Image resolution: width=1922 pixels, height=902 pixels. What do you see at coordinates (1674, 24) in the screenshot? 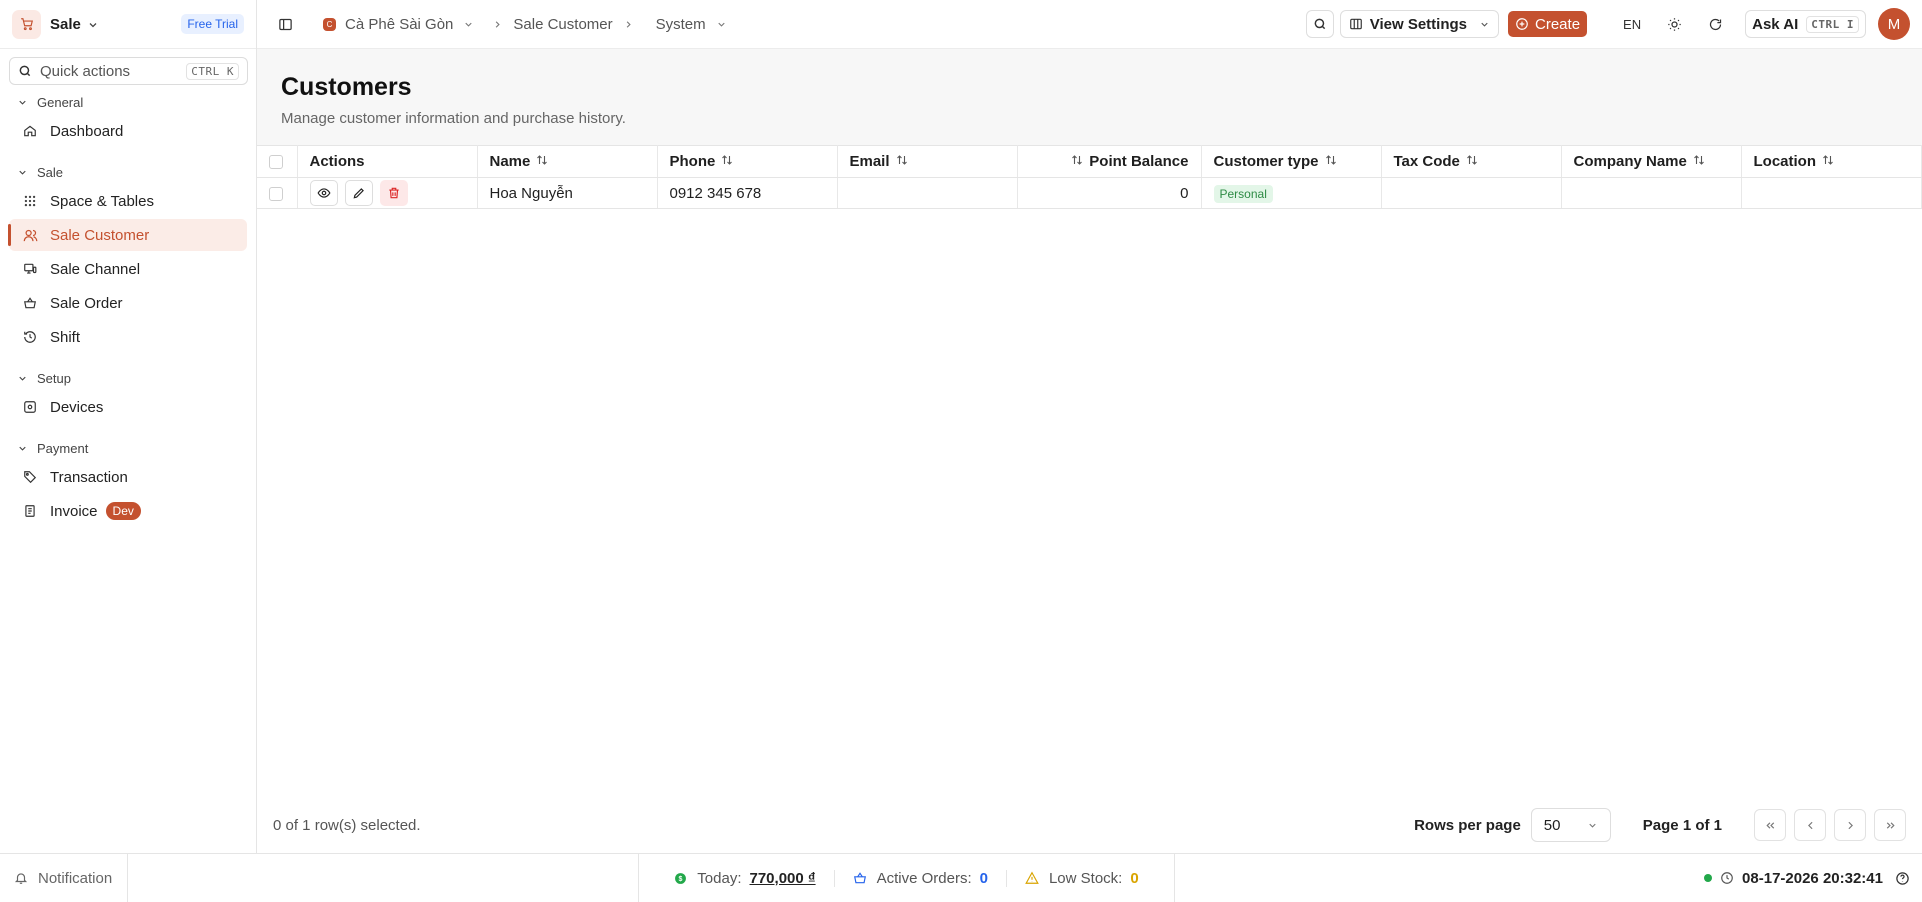
I see `theme-toggle-icon` at bounding box center [1674, 24].